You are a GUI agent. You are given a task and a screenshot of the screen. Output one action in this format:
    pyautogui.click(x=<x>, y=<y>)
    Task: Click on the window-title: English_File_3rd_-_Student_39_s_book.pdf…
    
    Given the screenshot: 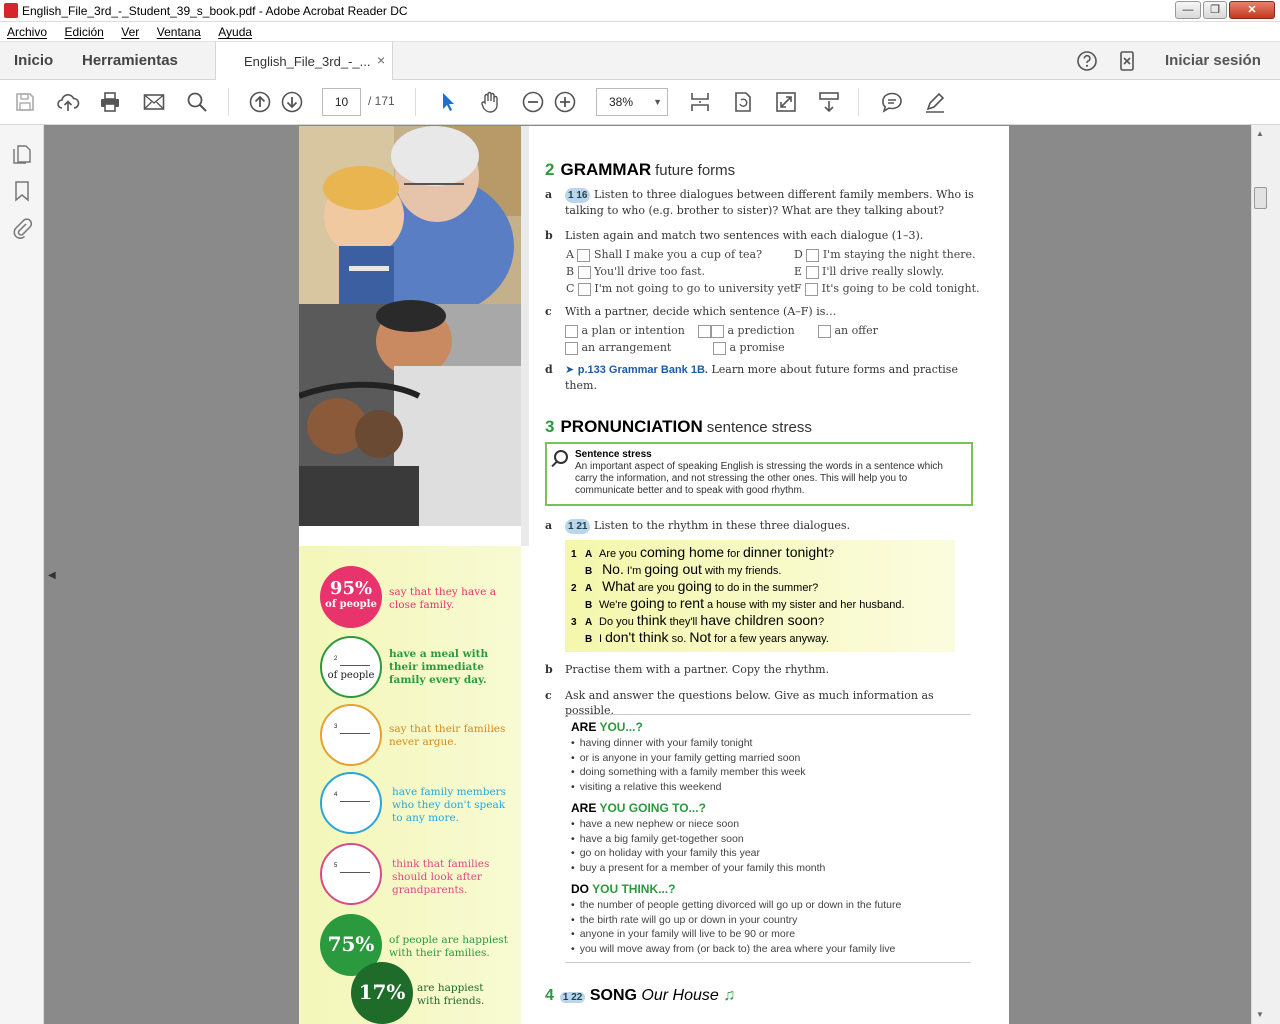 What is the action you would take?
    pyautogui.click(x=215, y=11)
    